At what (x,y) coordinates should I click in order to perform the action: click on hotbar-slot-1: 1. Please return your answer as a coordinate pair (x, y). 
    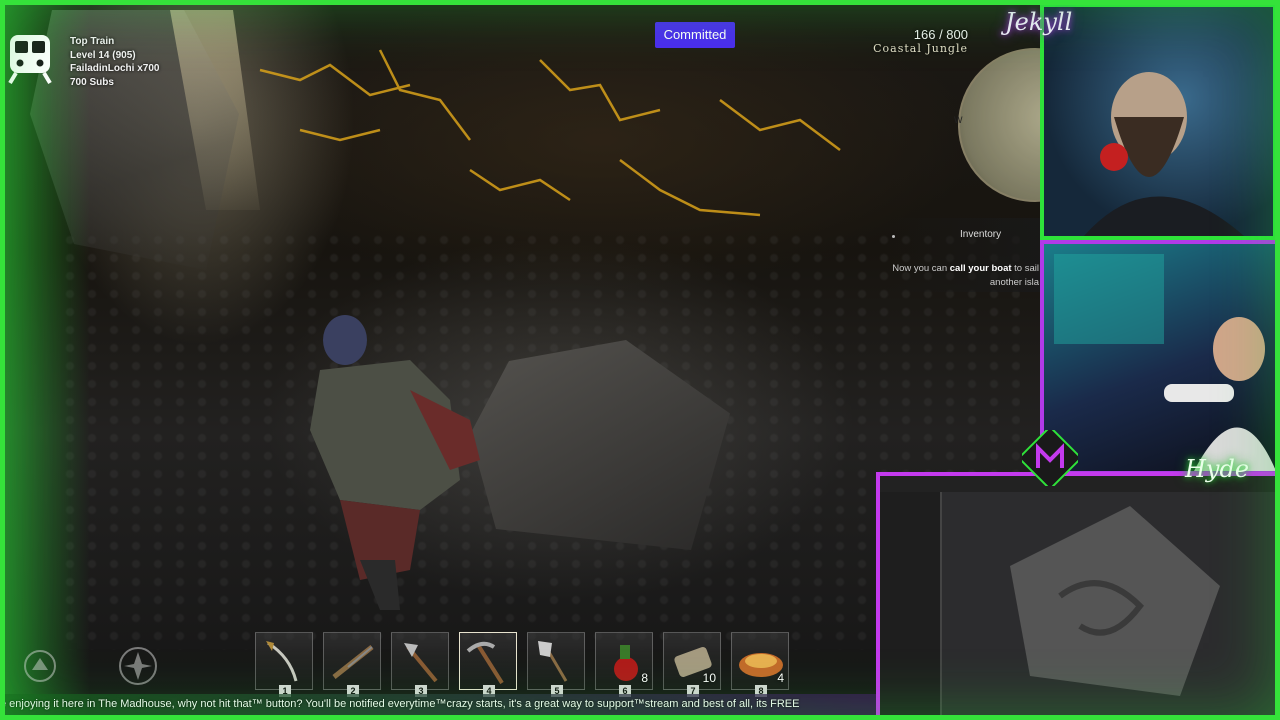
    Looking at the image, I should click on (284, 664).